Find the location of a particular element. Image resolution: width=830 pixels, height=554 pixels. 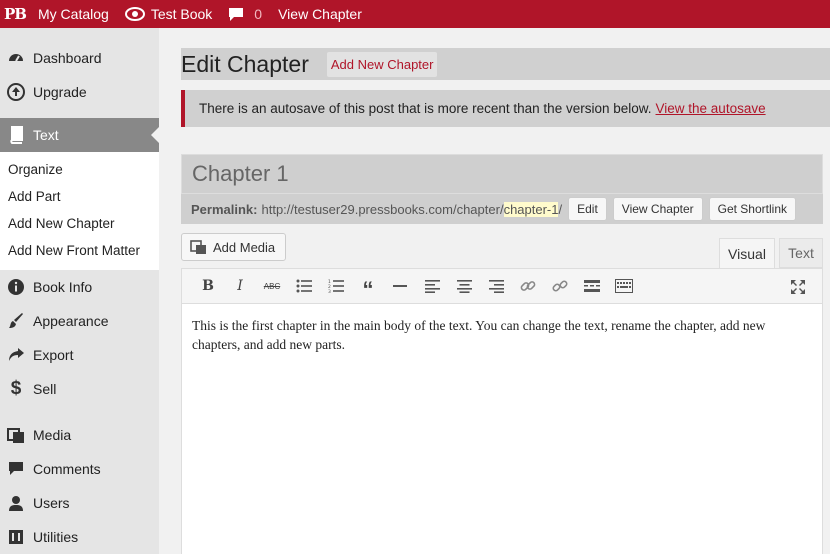

align-left-icon is located at coordinates (432, 286).